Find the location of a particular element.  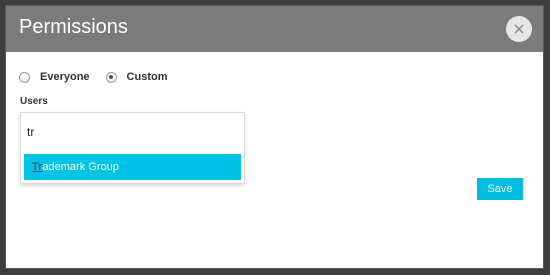

save-button: Save is located at coordinates (500, 189).